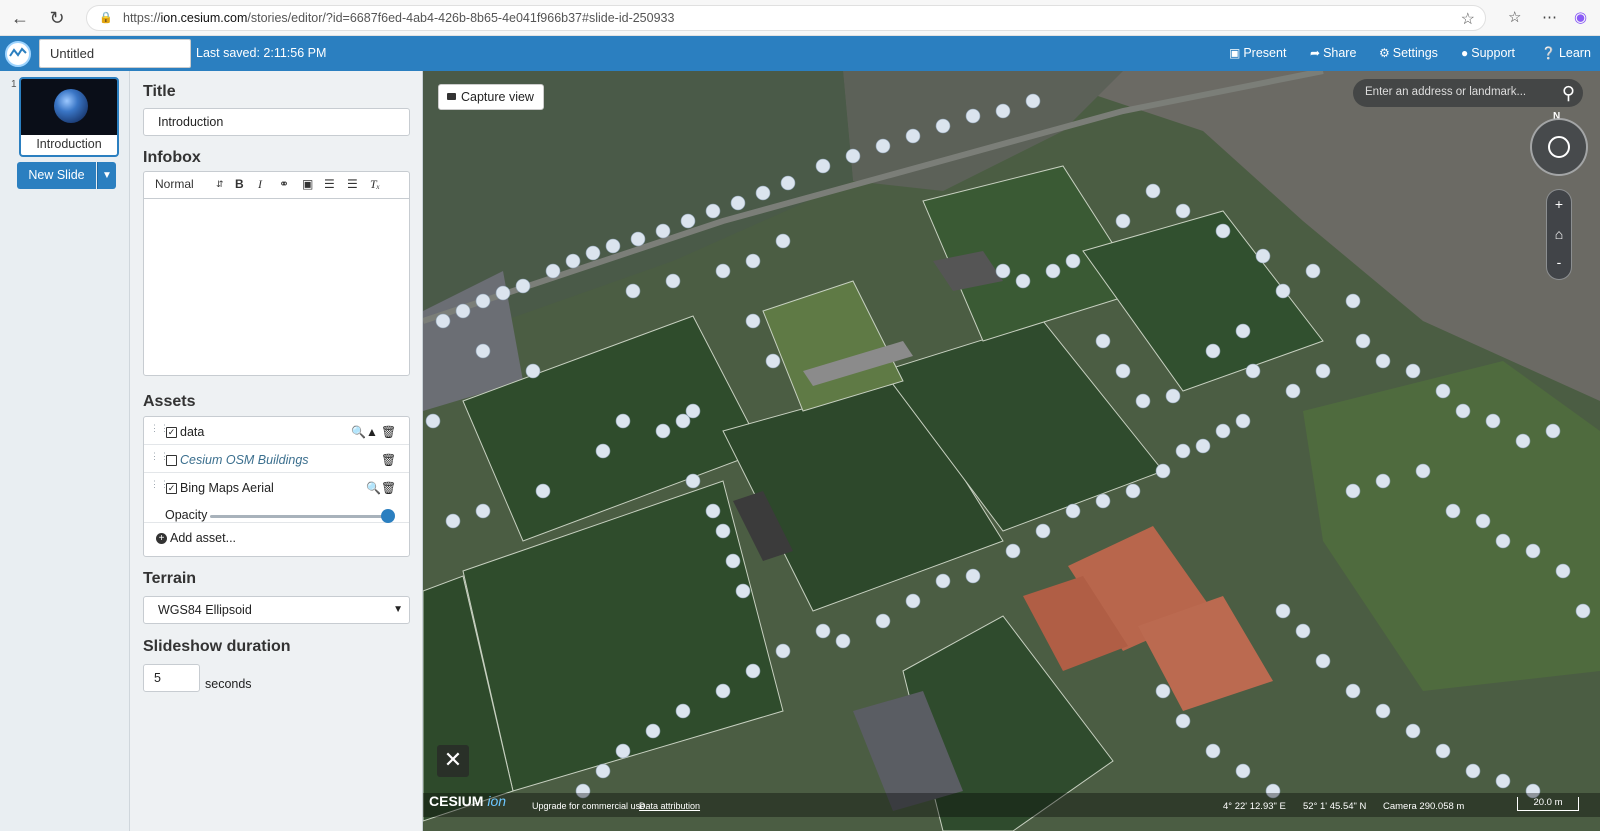 Image resolution: width=1600 pixels, height=831 pixels. What do you see at coordinates (1468, 19) in the screenshot?
I see `favorite-star-icon: ☆` at bounding box center [1468, 19].